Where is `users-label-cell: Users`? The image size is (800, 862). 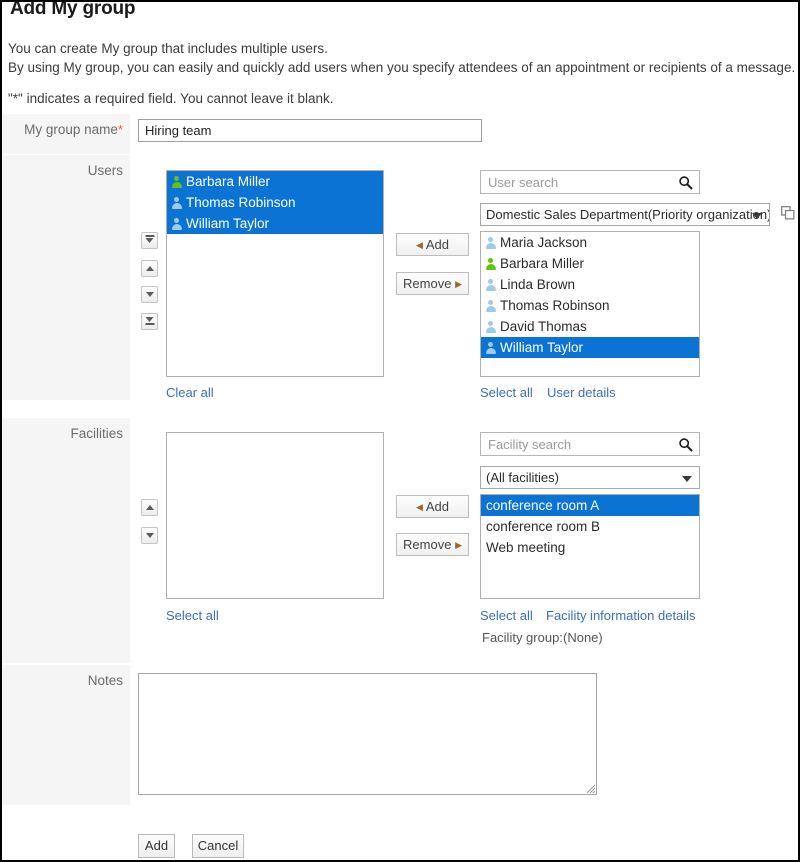 users-label-cell: Users is located at coordinates (66, 277).